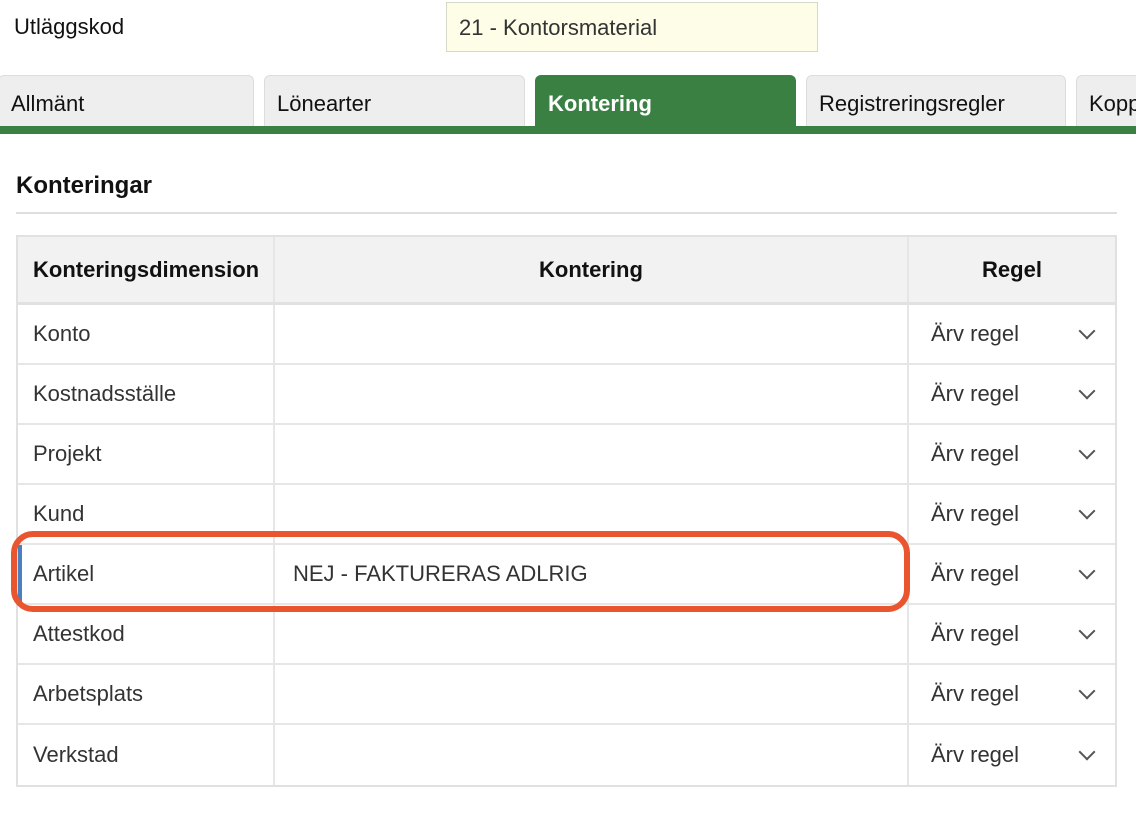 The height and width of the screenshot is (816, 1136). I want to click on table-row: Kostnadsställe Ärv regel, so click(566, 395).